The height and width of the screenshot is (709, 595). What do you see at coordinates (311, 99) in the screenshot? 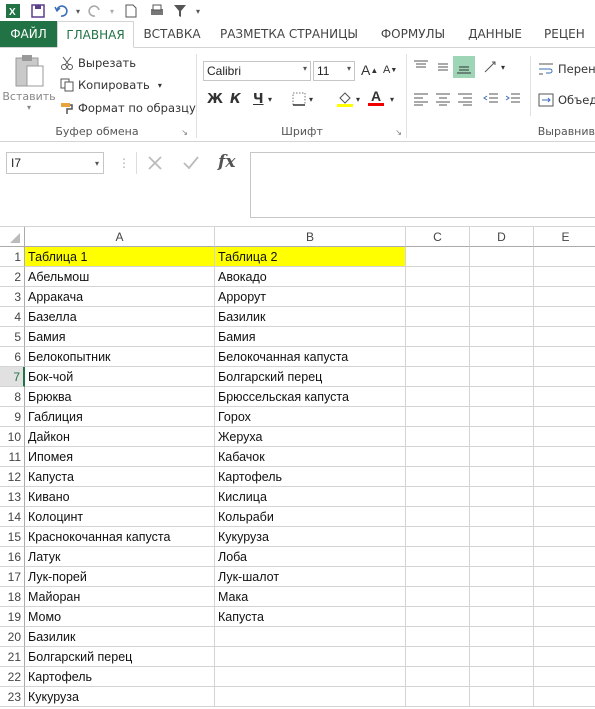
I see `borders-dropdown-icon: ▾` at bounding box center [311, 99].